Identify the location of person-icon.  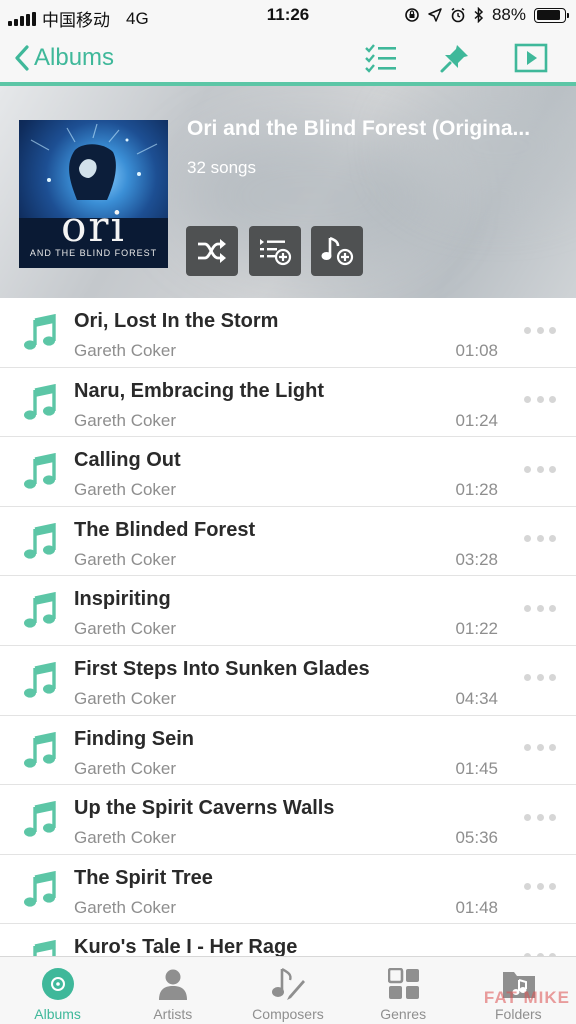
(173, 984).